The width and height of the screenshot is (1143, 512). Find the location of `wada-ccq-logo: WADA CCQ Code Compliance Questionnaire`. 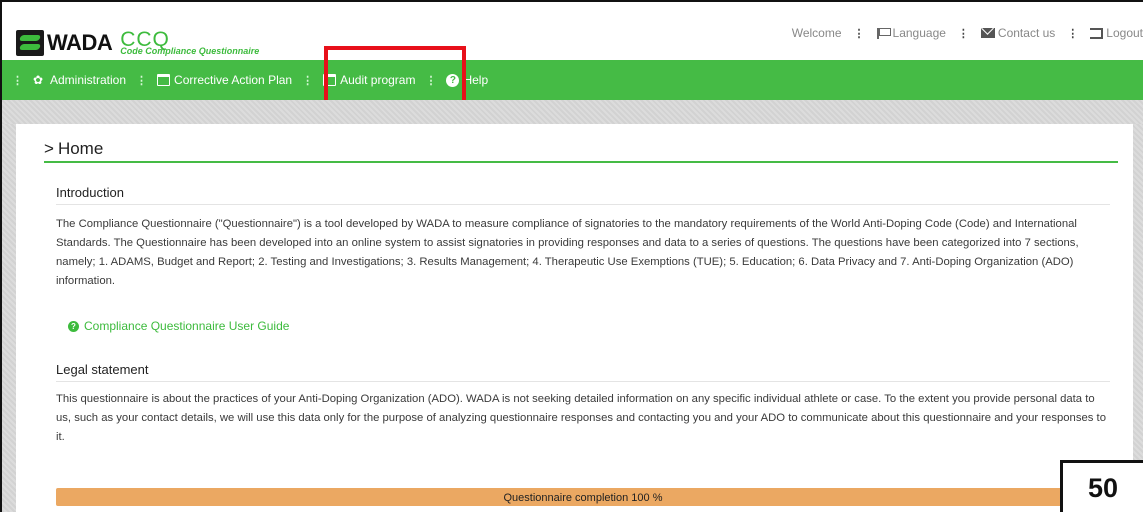

wada-ccq-logo: WADA CCQ Code Compliance Questionnaire is located at coordinates (137, 40).